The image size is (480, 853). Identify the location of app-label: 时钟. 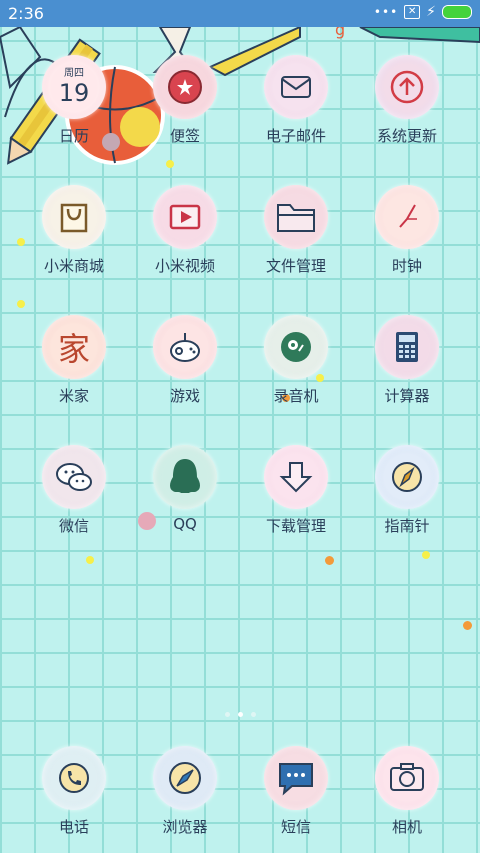
(406, 266).